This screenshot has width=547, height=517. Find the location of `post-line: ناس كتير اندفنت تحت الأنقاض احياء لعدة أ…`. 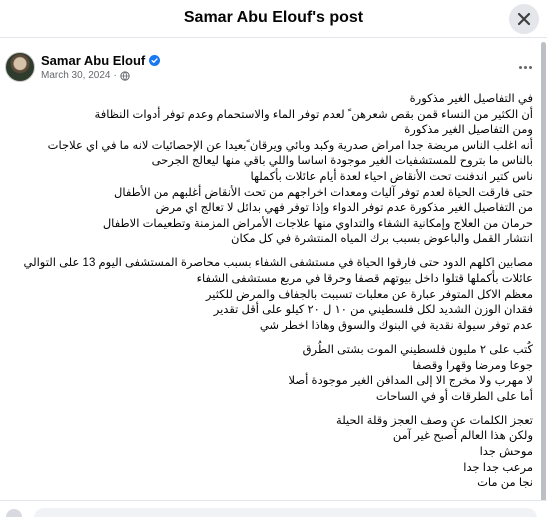

post-line: ناس كتير اندفنت تحت الأنقاض احياء لعدة أ… is located at coordinates (391, 176).